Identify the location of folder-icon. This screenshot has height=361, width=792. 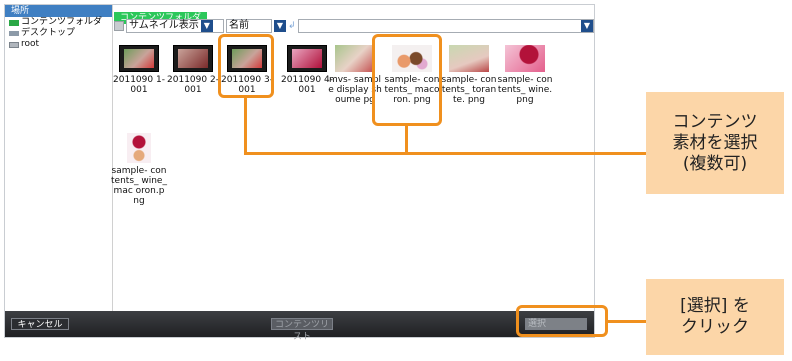
(14, 22).